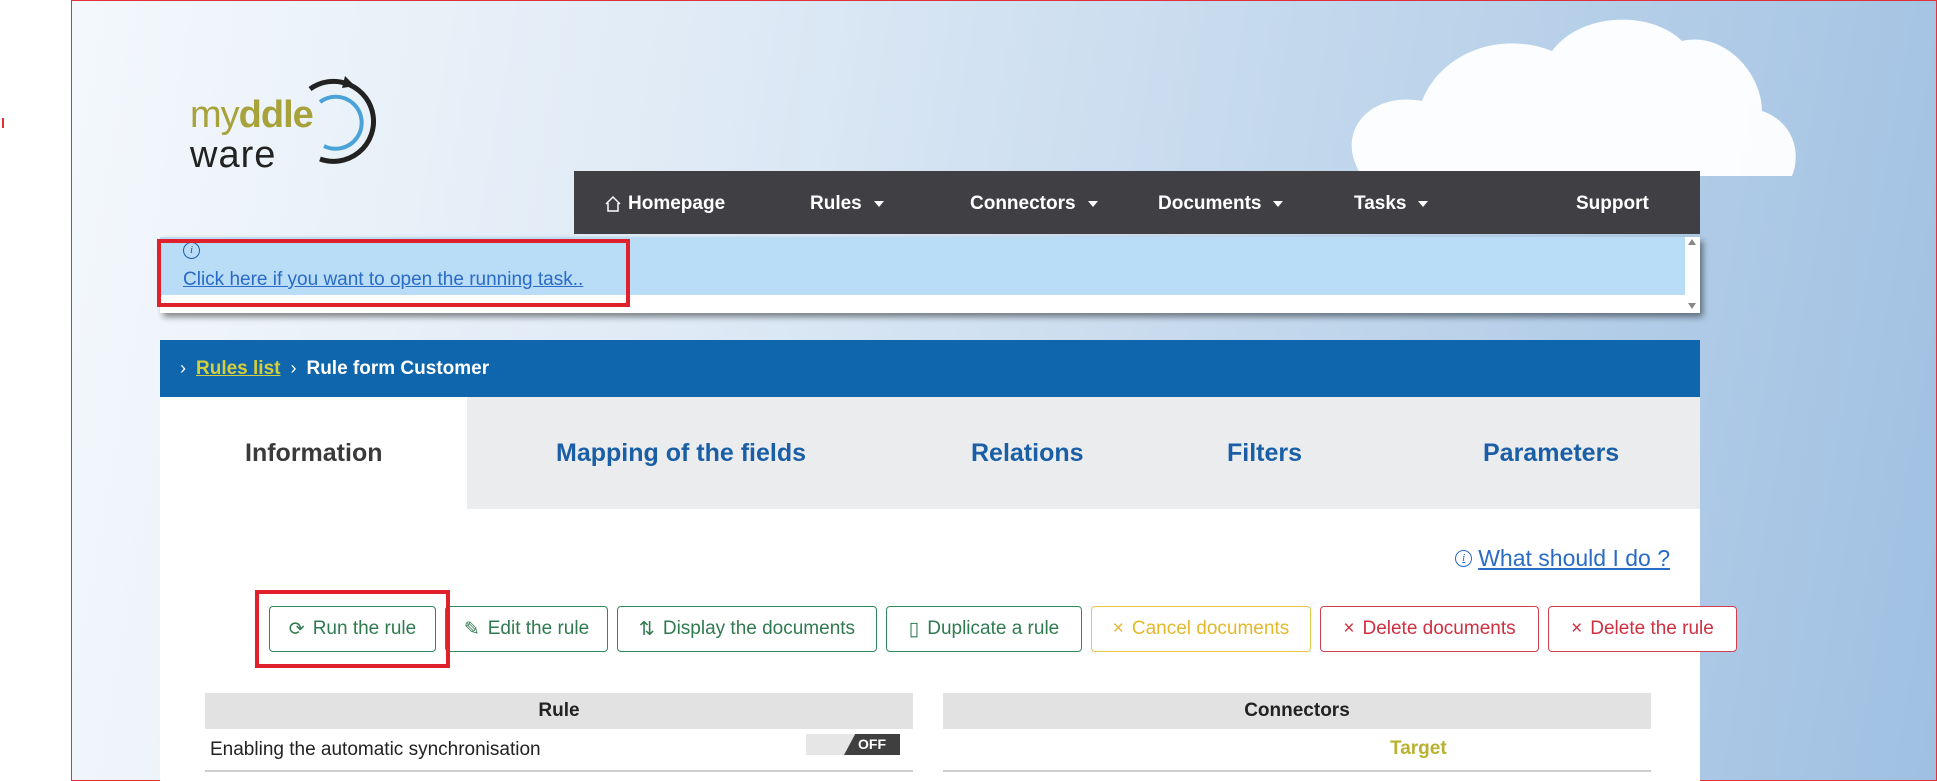 This screenshot has height=781, width=1937. Describe the element at coordinates (559, 711) in the screenshot. I see `rule-table-header: Rule` at that location.